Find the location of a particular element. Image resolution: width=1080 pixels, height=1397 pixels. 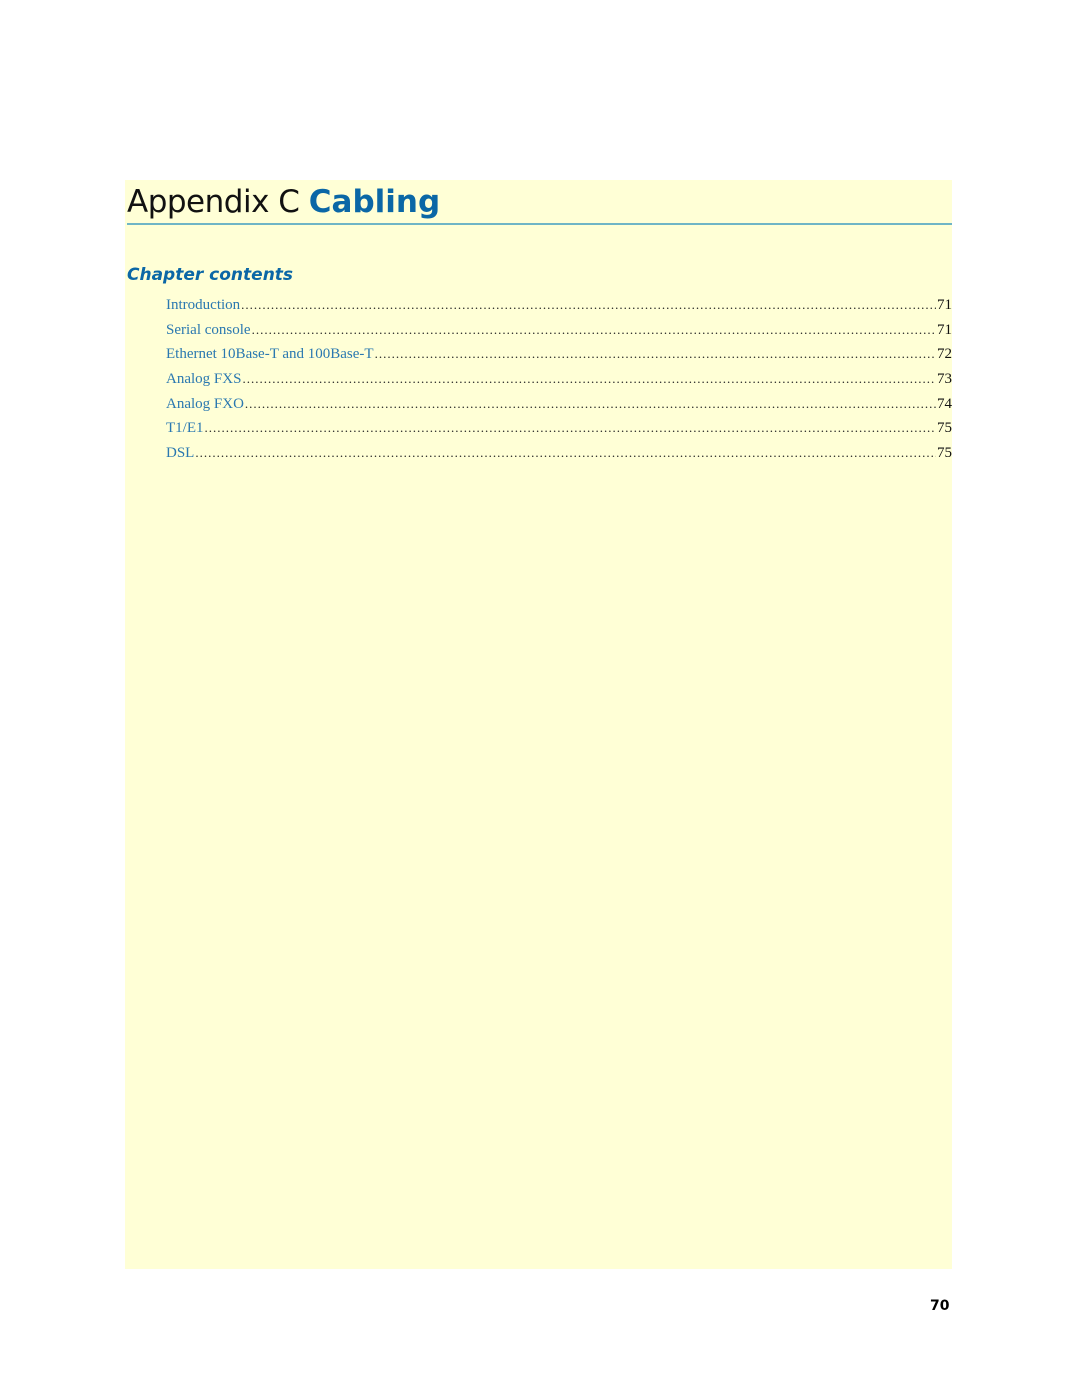

toc-entry-page: 72 is located at coordinates (944, 354).